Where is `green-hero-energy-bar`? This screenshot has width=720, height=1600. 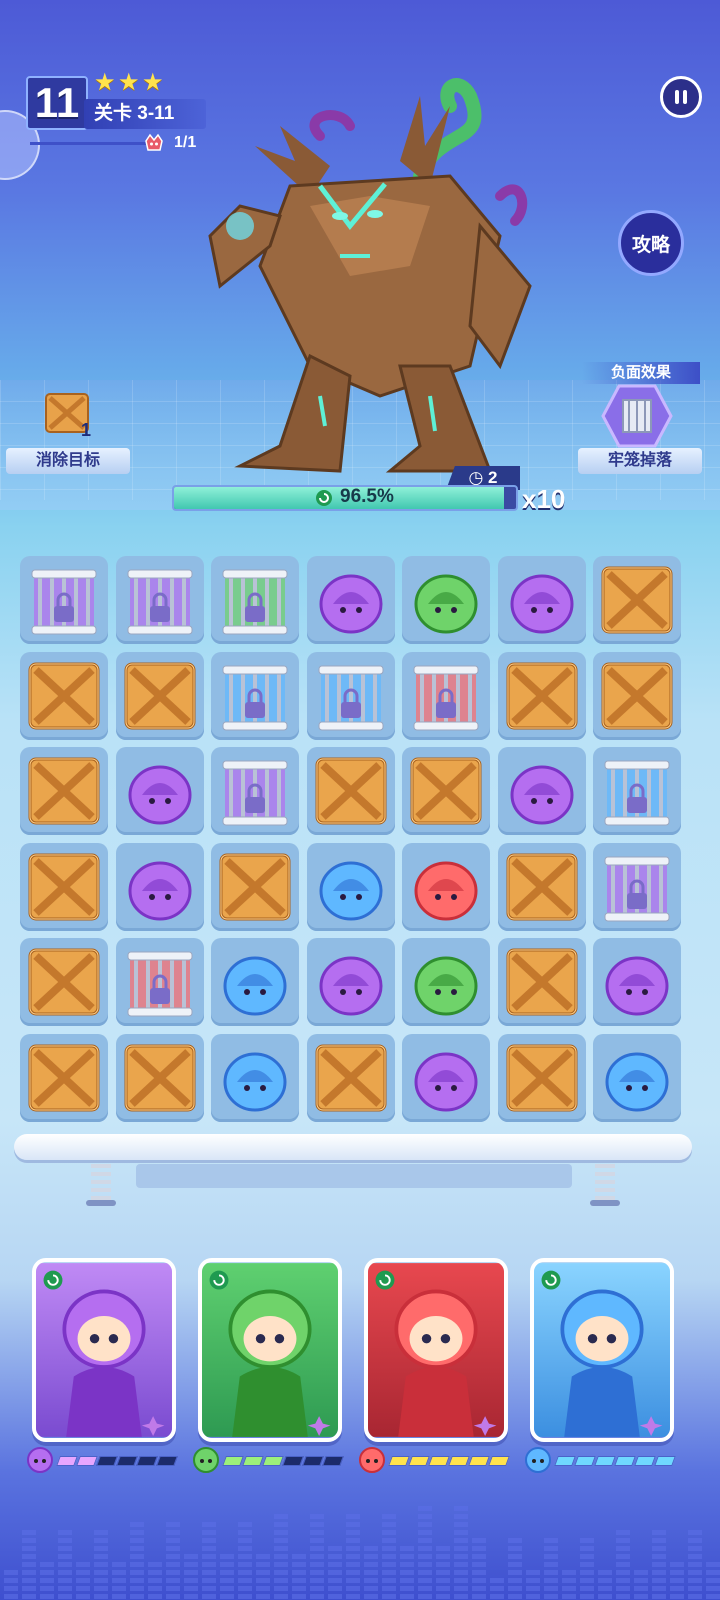 green-hero-energy-bar is located at coordinates (270, 1460).